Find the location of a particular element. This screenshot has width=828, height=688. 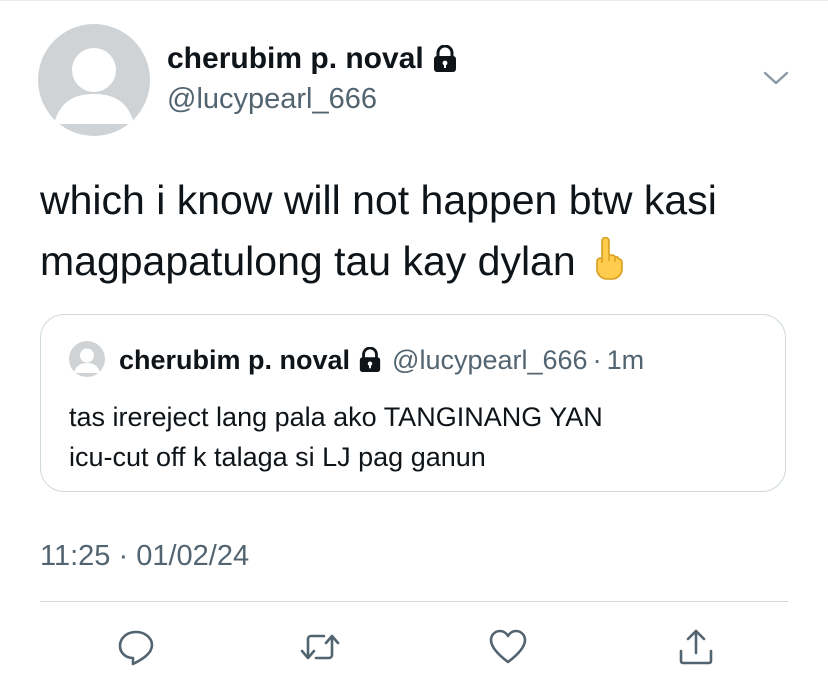

author-handle: @lucypearl_666 is located at coordinates (272, 99).